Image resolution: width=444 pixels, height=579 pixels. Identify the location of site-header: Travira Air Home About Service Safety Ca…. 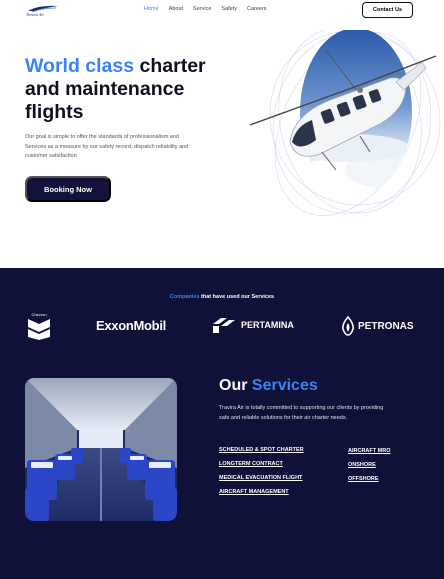
(222, 11).